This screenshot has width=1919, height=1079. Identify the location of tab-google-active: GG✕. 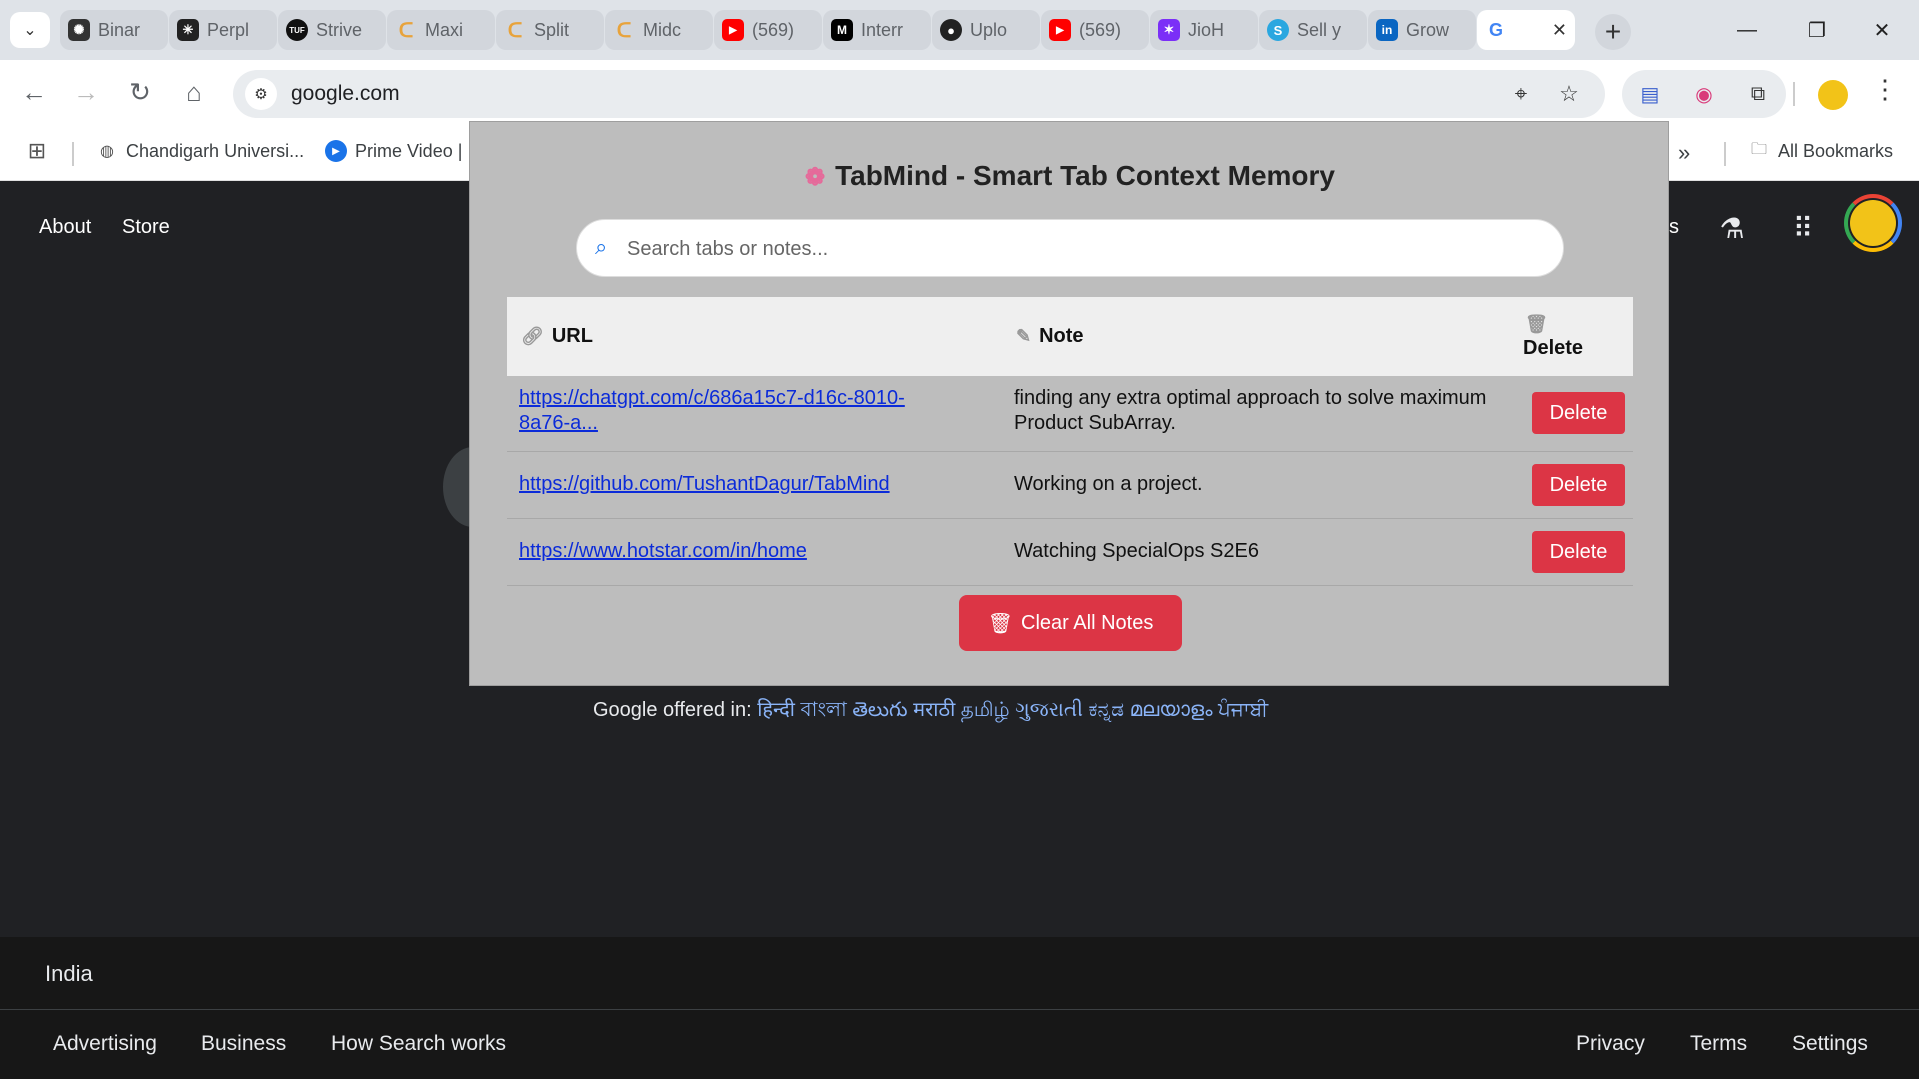
(1526, 30).